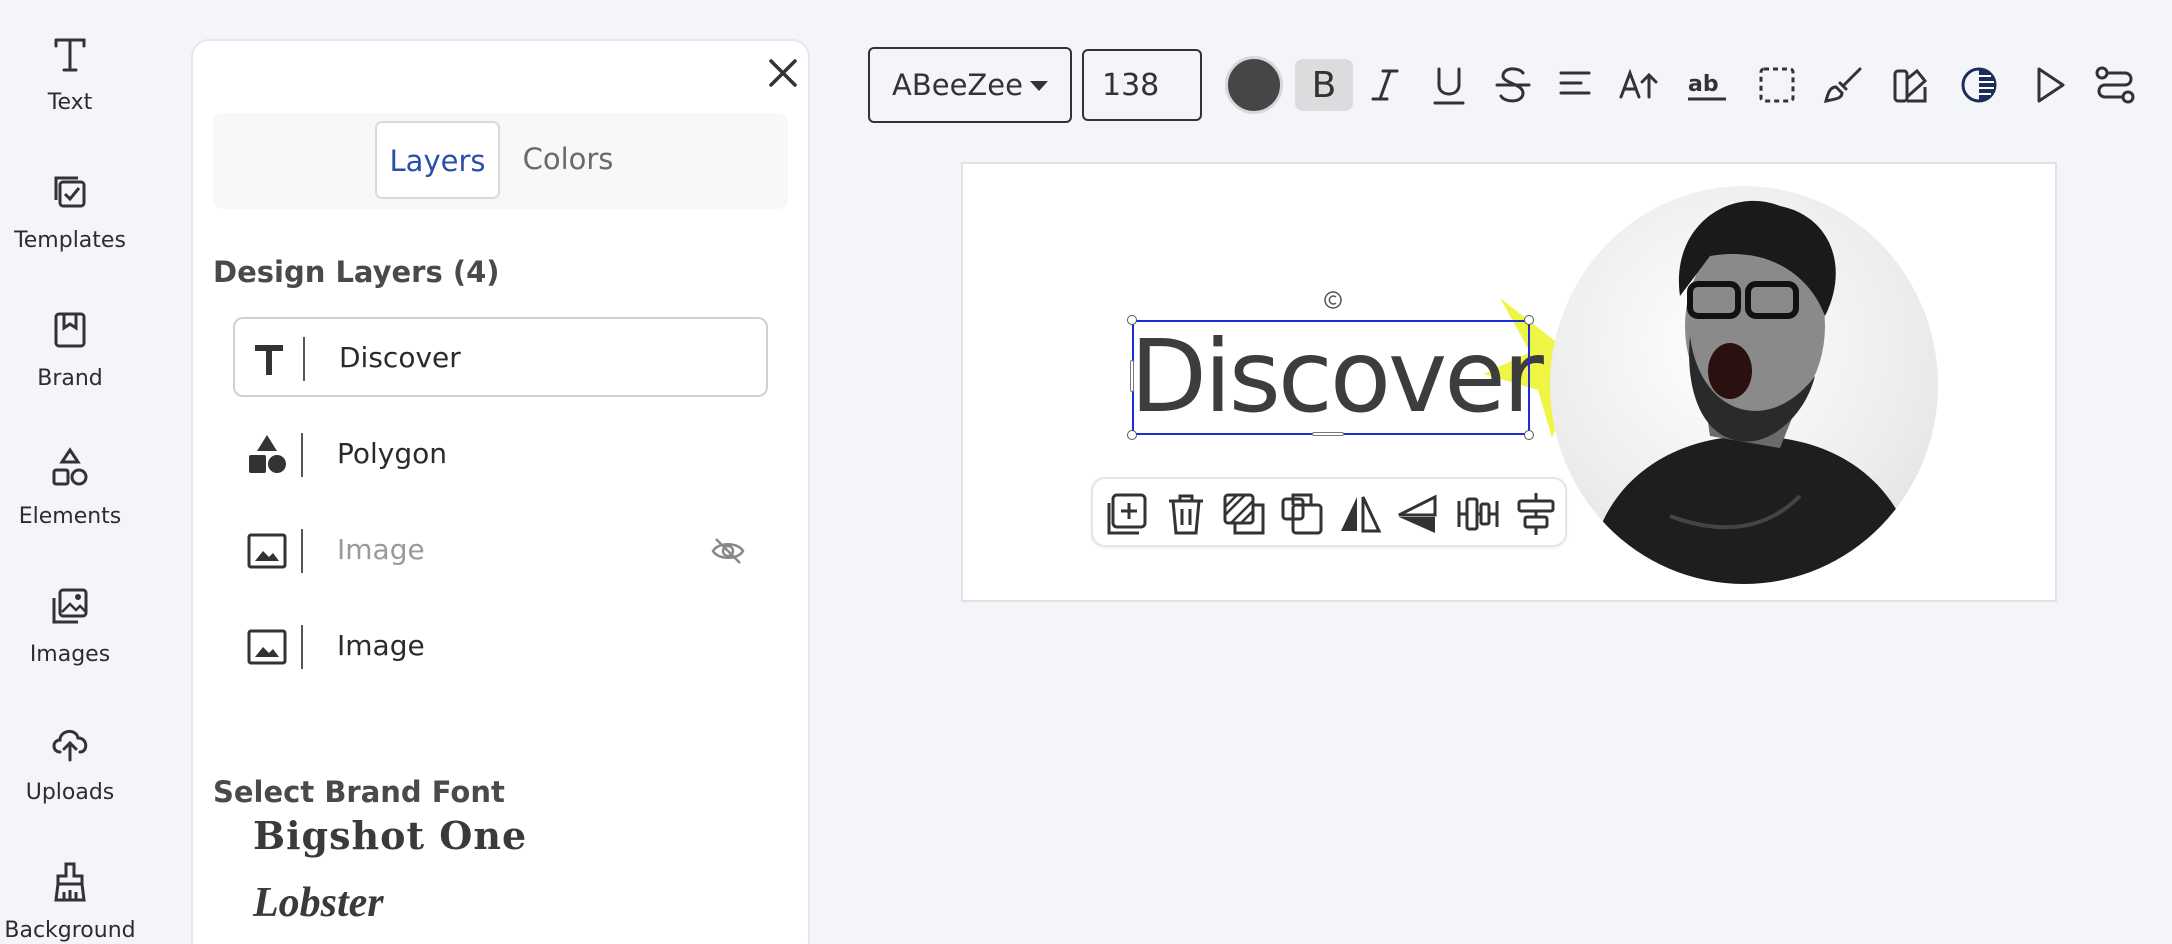  I want to click on text-icon, so click(70, 54).